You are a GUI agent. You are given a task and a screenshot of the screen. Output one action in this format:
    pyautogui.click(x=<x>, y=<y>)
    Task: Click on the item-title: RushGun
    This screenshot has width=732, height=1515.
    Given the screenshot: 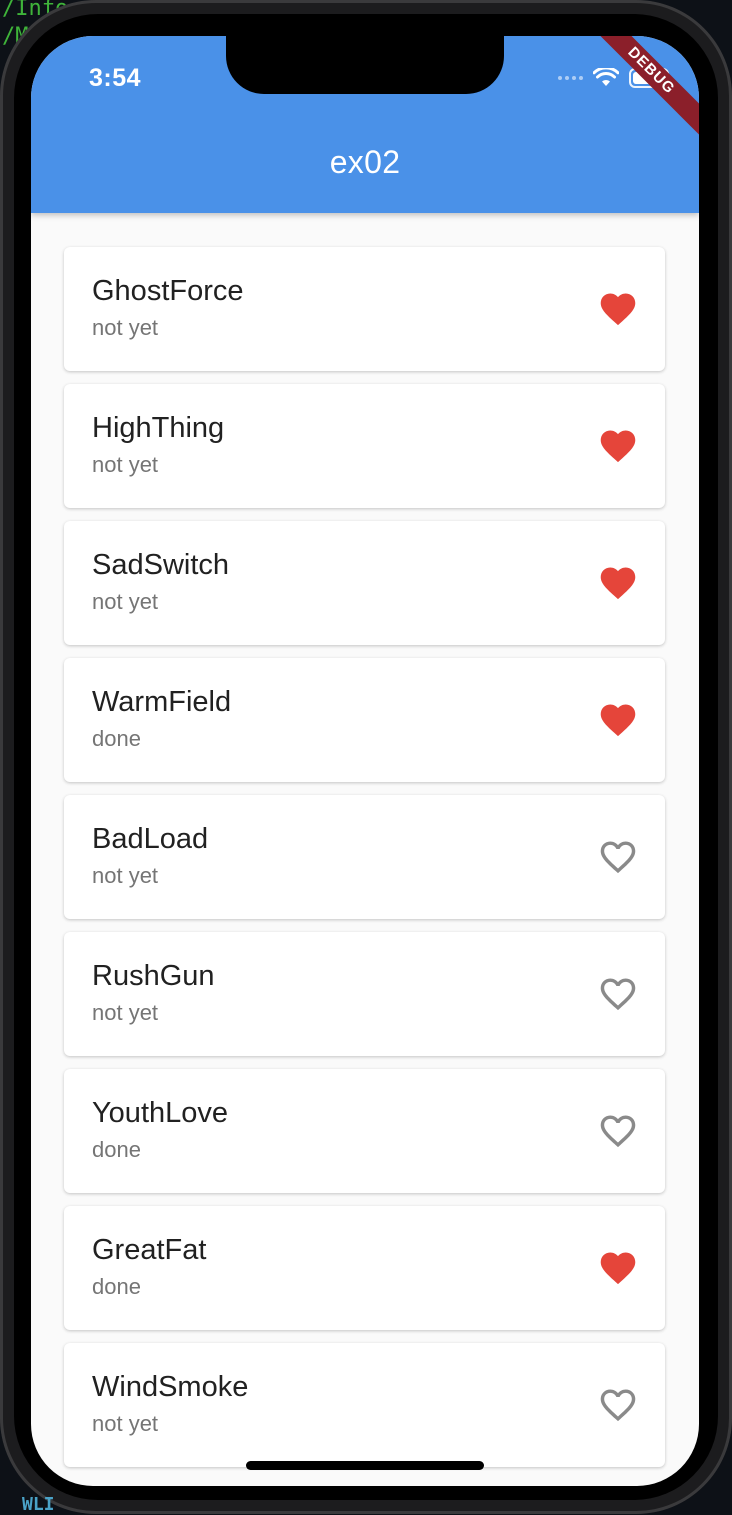 What is the action you would take?
    pyautogui.click(x=153, y=976)
    